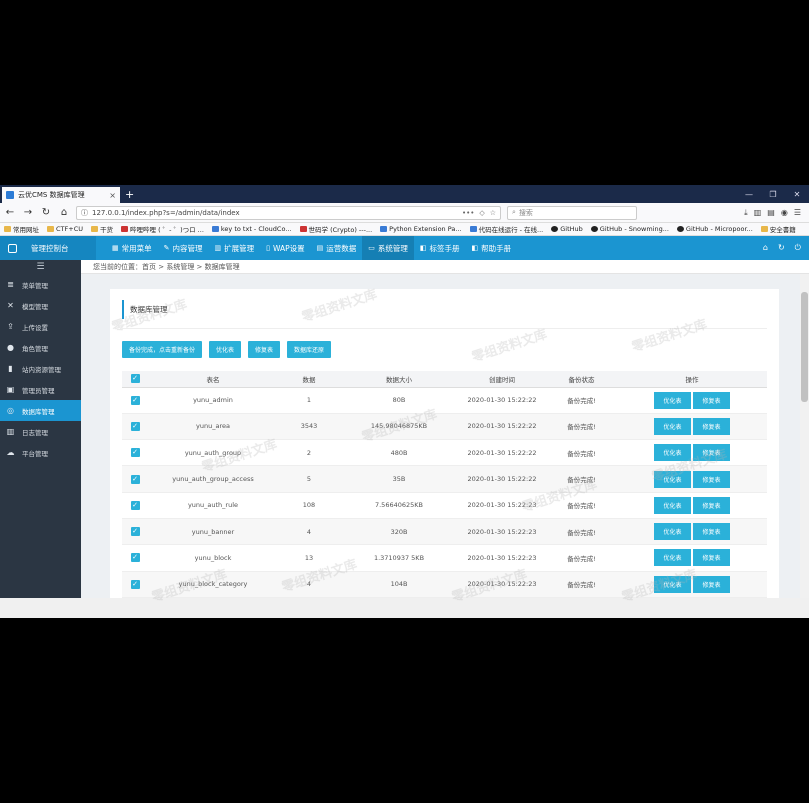 Image resolution: width=809 pixels, height=803 pixels. What do you see at coordinates (10, 347) in the screenshot?
I see `user-icon: ●` at bounding box center [10, 347].